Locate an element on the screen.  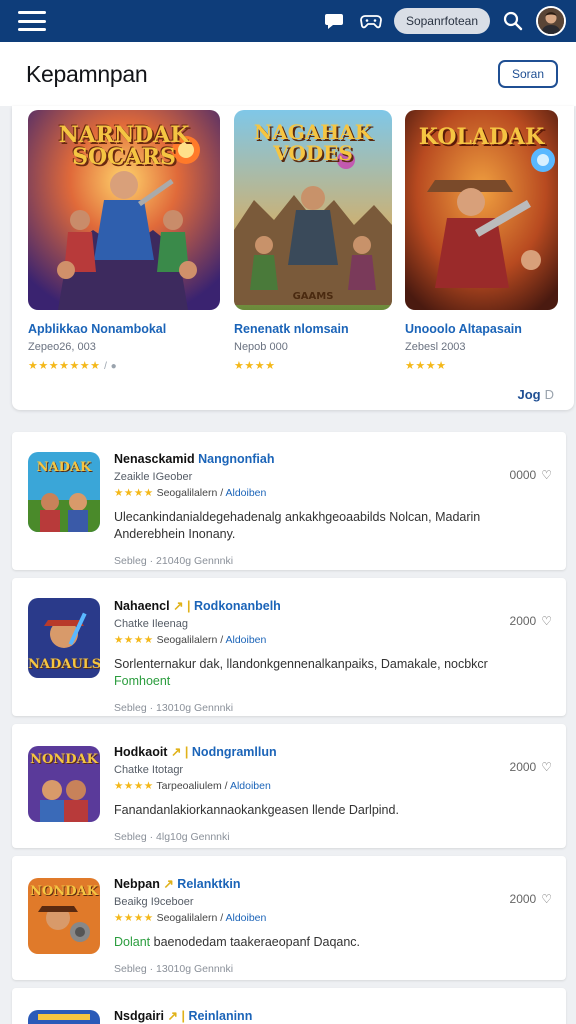
featured-title: Renenatk nlomsain is located at coordinates (313, 329).